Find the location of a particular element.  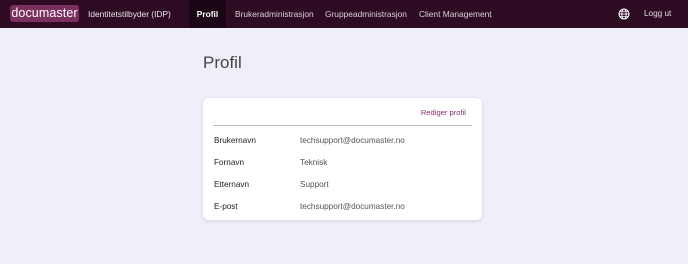

field-row-fornavn: Fornavn Teknisk is located at coordinates (344, 164).